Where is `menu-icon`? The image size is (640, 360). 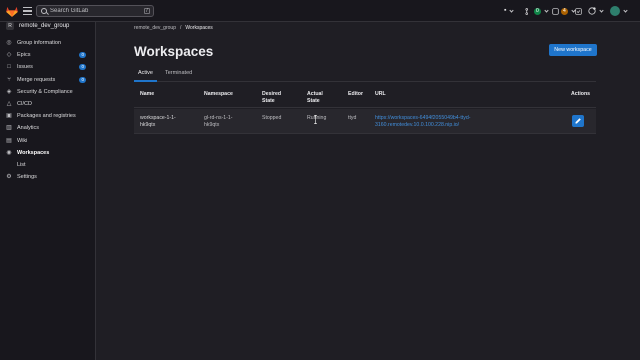
menu-icon is located at coordinates (27, 11).